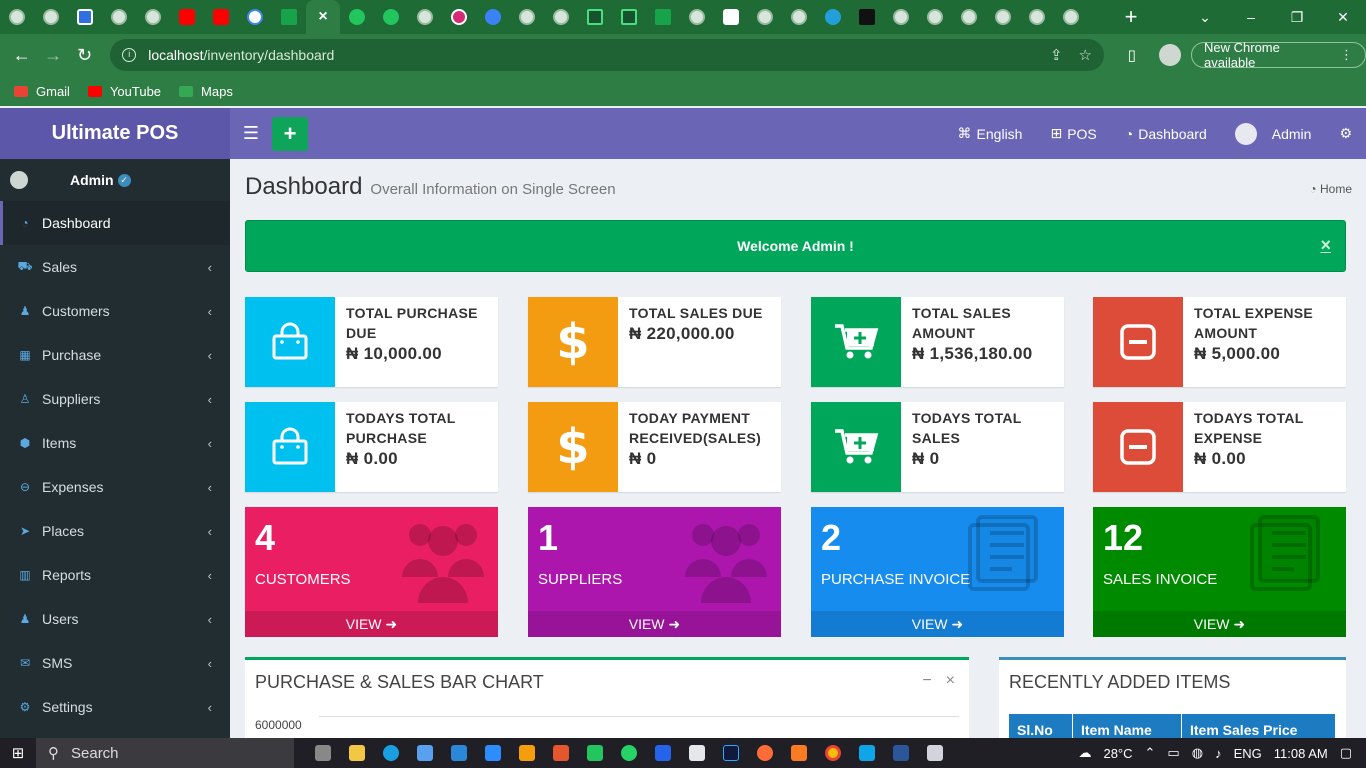 The width and height of the screenshot is (1366, 768). I want to click on reload-icon: ↻, so click(84, 55).